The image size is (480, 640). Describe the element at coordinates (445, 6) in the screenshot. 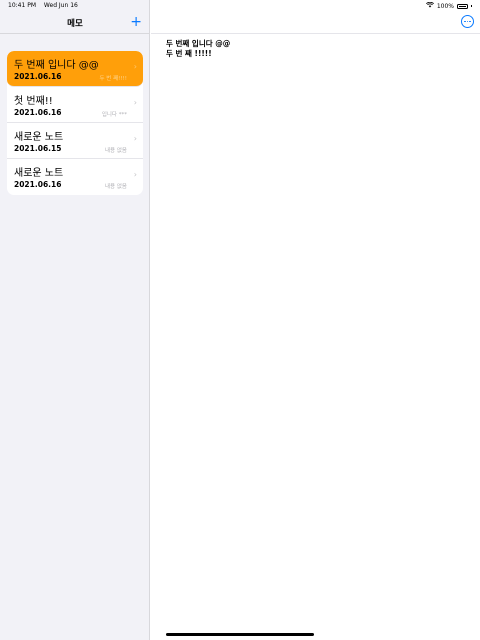

I see `battery-percent: 100%` at that location.